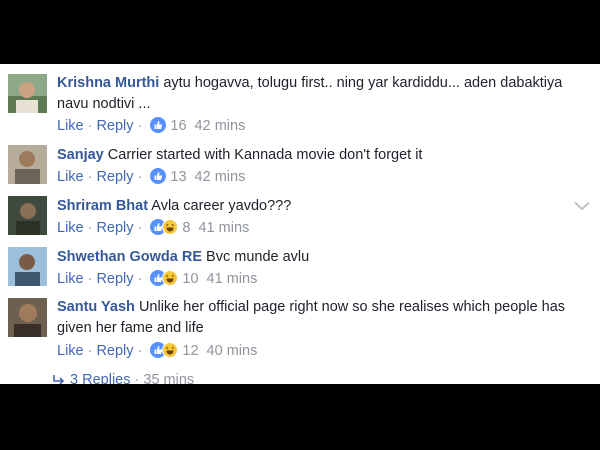 The width and height of the screenshot is (600, 450). I want to click on comment-text: Avla career yavdo???, so click(221, 206).